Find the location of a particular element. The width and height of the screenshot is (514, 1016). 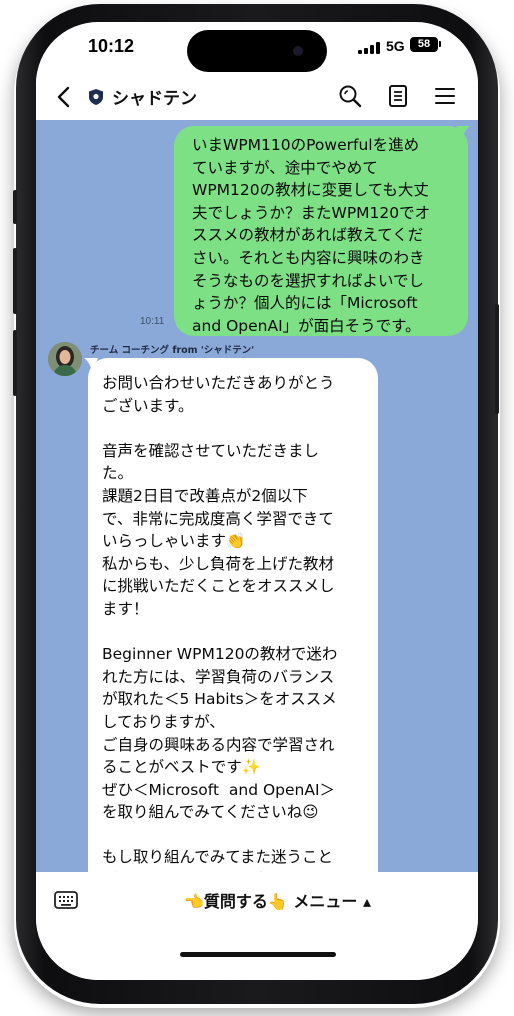

avatar-image is located at coordinates (65, 359).